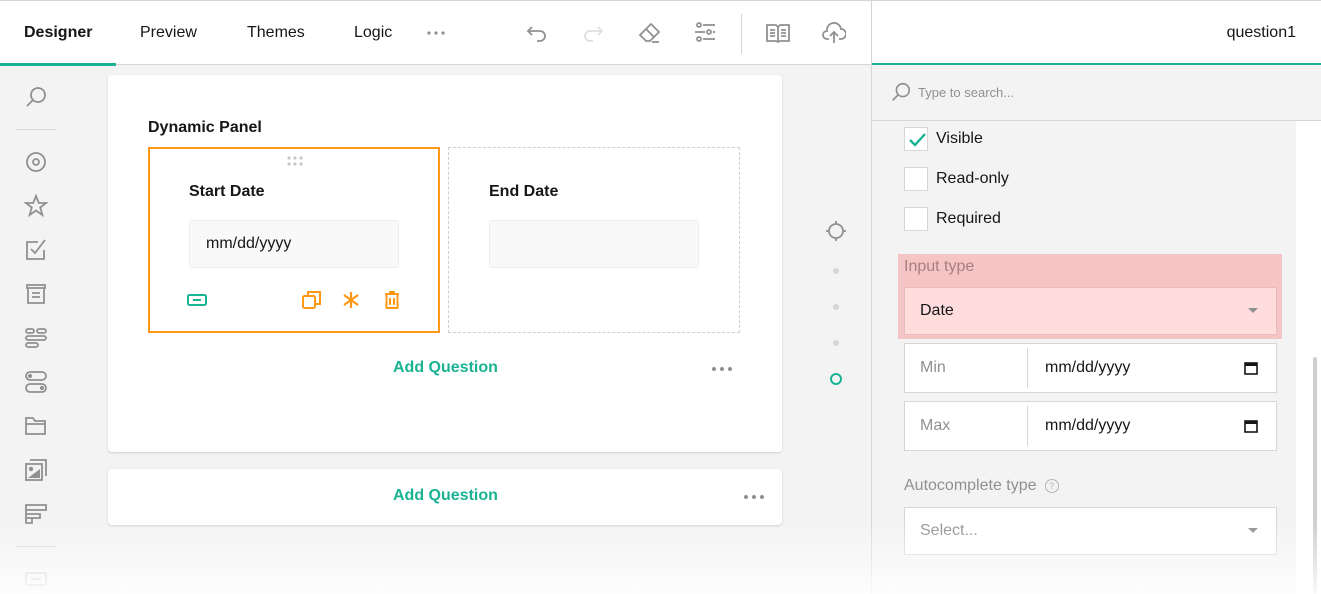 Image resolution: width=1321 pixels, height=594 pixels. I want to click on property-grid-header: question1, so click(1096, 32).